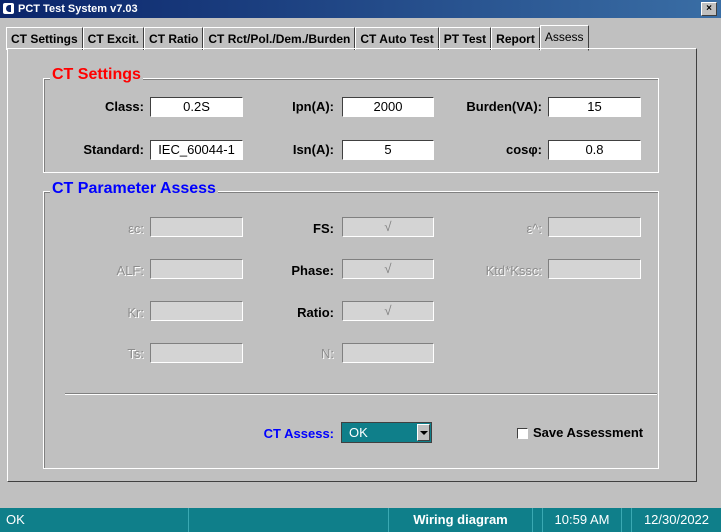 The width and height of the screenshot is (721, 532). I want to click on ratio-label: Ratio:, so click(315, 312).